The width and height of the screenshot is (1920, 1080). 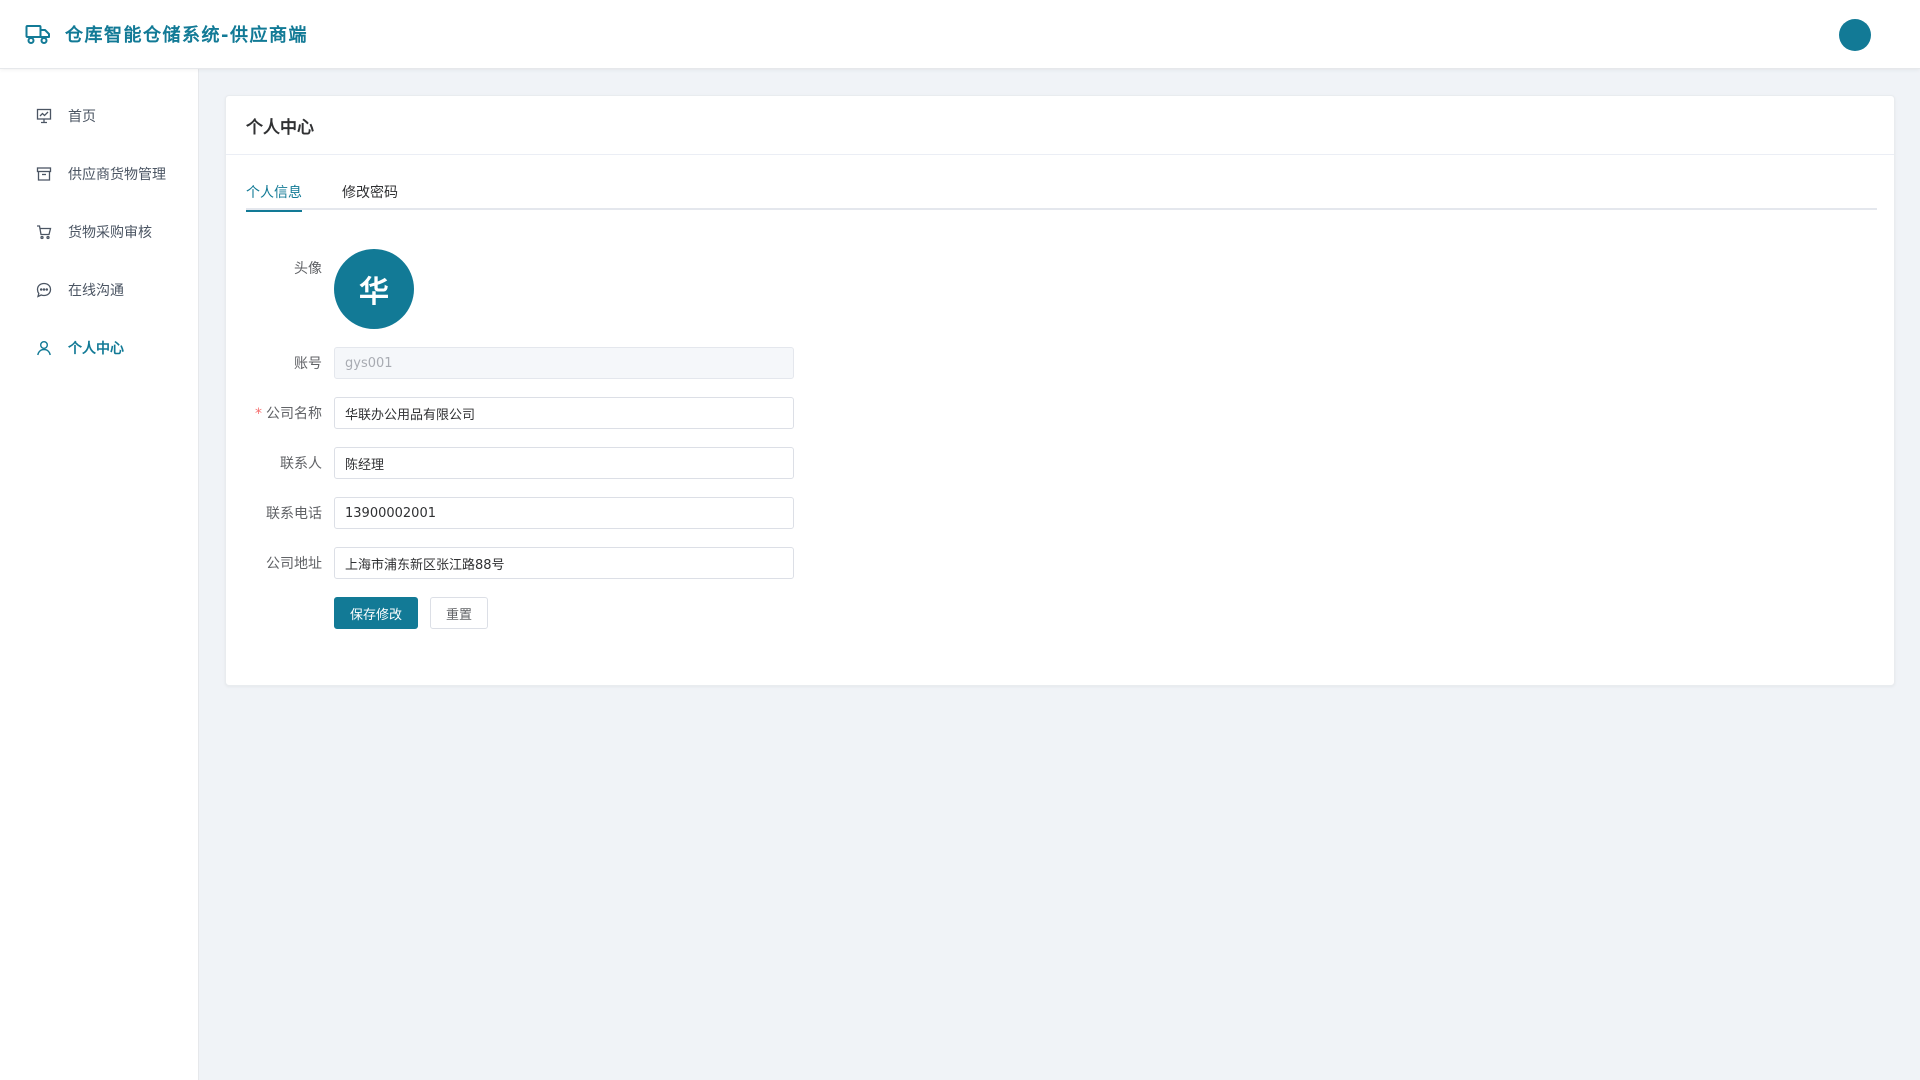 What do you see at coordinates (308, 364) in the screenshot?
I see `account-label: 账号` at bounding box center [308, 364].